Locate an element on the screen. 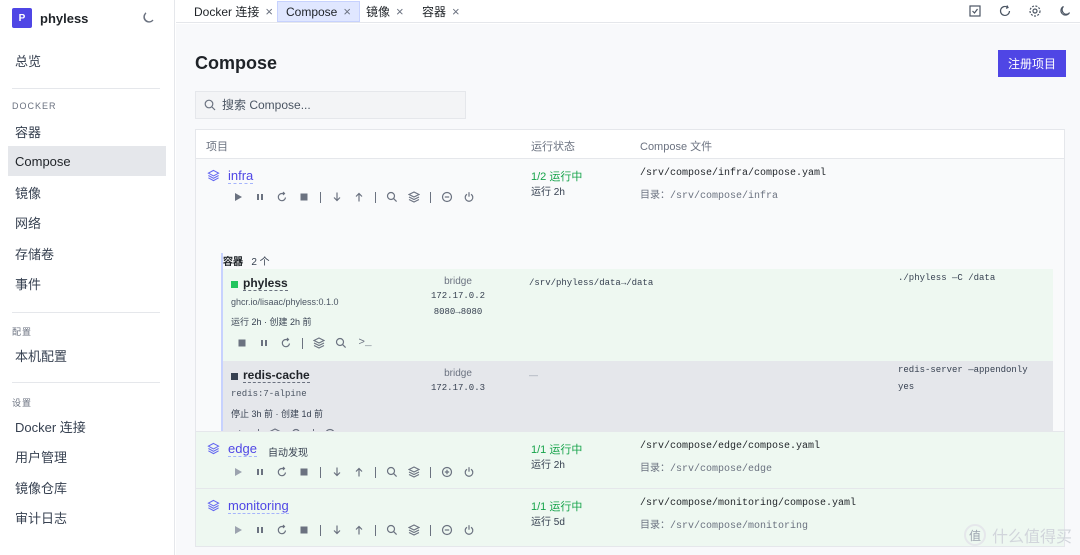 Image resolution: width=1080 pixels, height=555 pixels. sidebar-item-networks: 网络 is located at coordinates (87, 222).